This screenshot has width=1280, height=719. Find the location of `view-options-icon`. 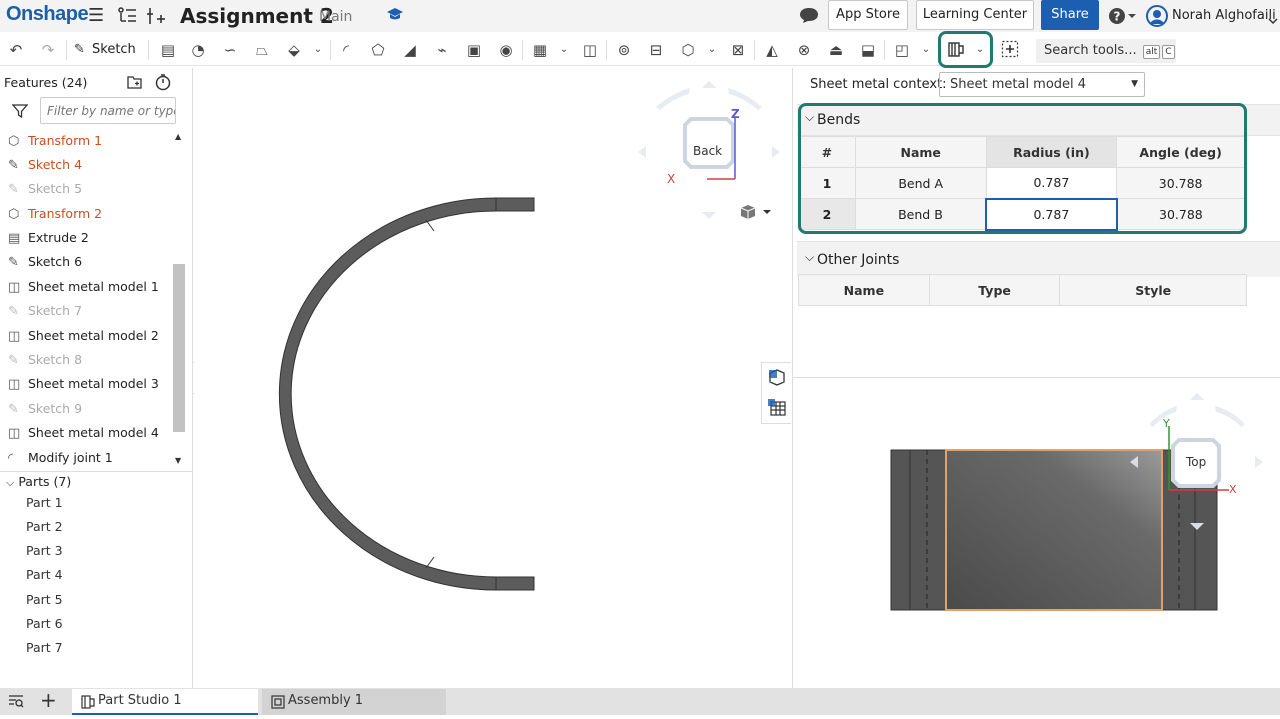

view-options-icon is located at coordinates (755, 214).